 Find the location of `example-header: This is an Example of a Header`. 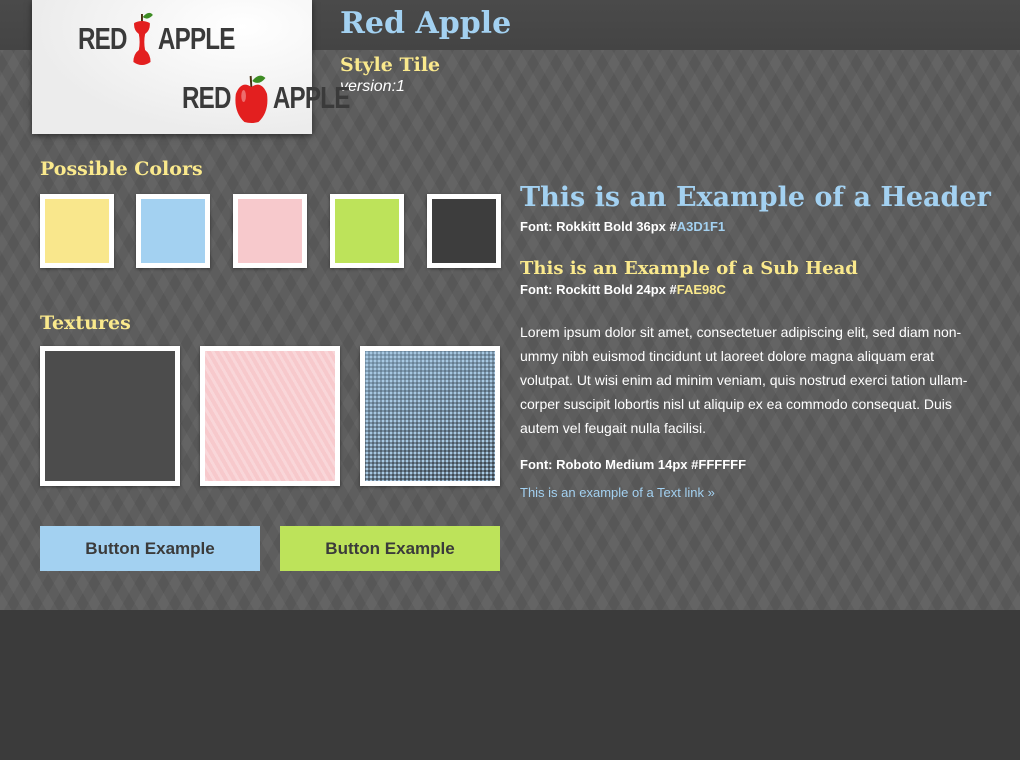

example-header: This is an Example of a Header is located at coordinates (755, 197).